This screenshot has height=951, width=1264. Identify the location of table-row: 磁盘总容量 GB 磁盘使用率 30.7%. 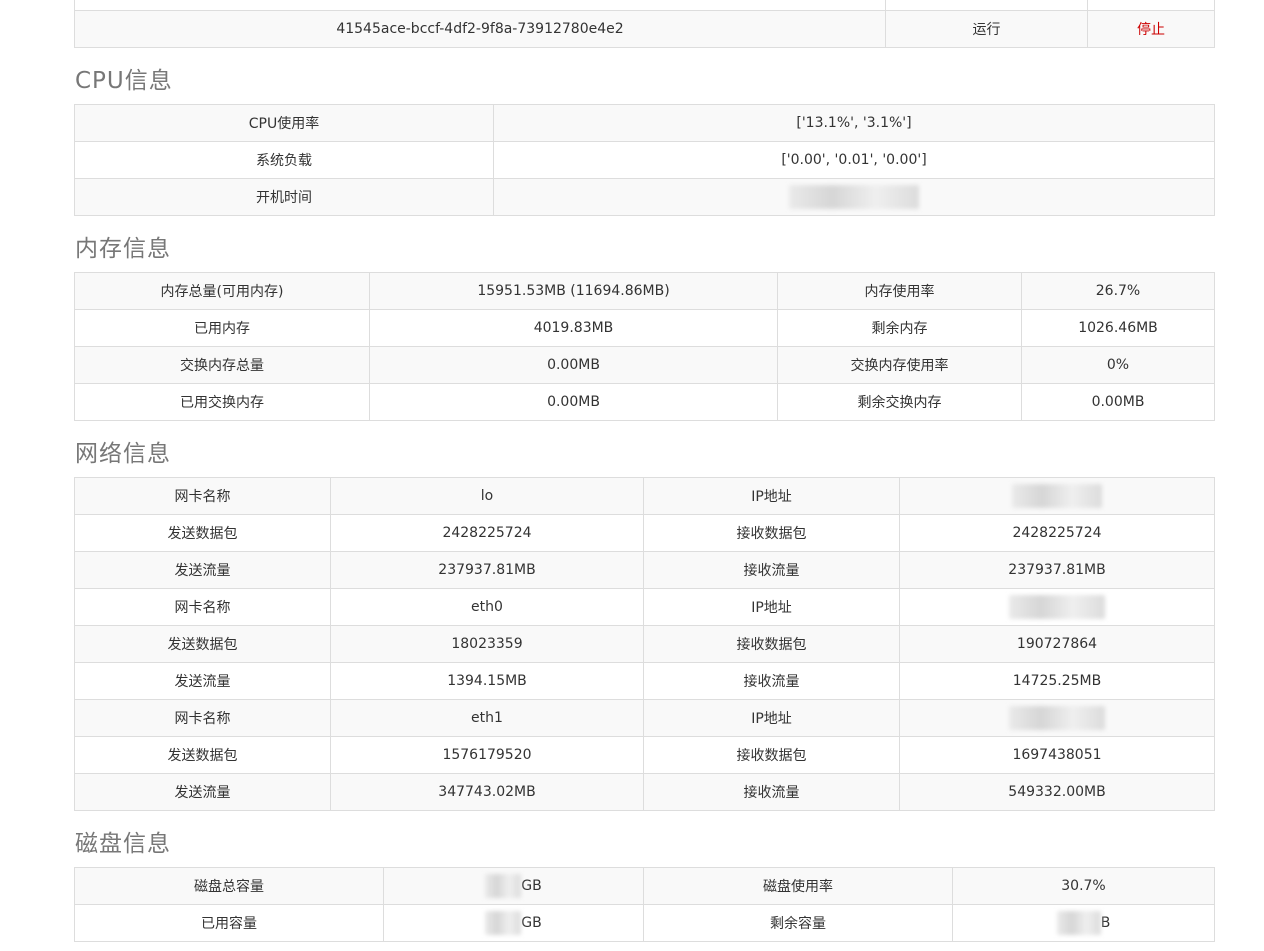
(644, 886).